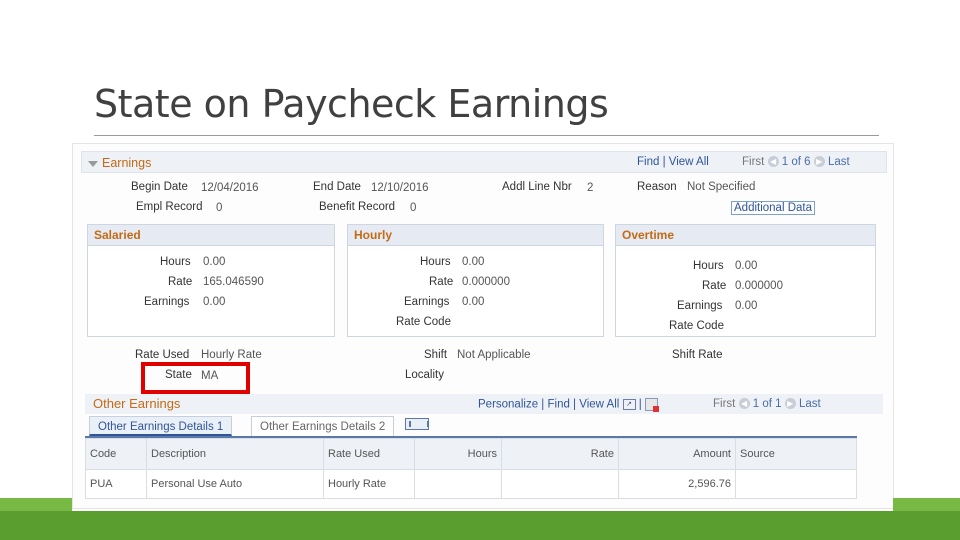  Describe the element at coordinates (714, 286) in the screenshot. I see `overtime-rate-label: Rate` at that location.